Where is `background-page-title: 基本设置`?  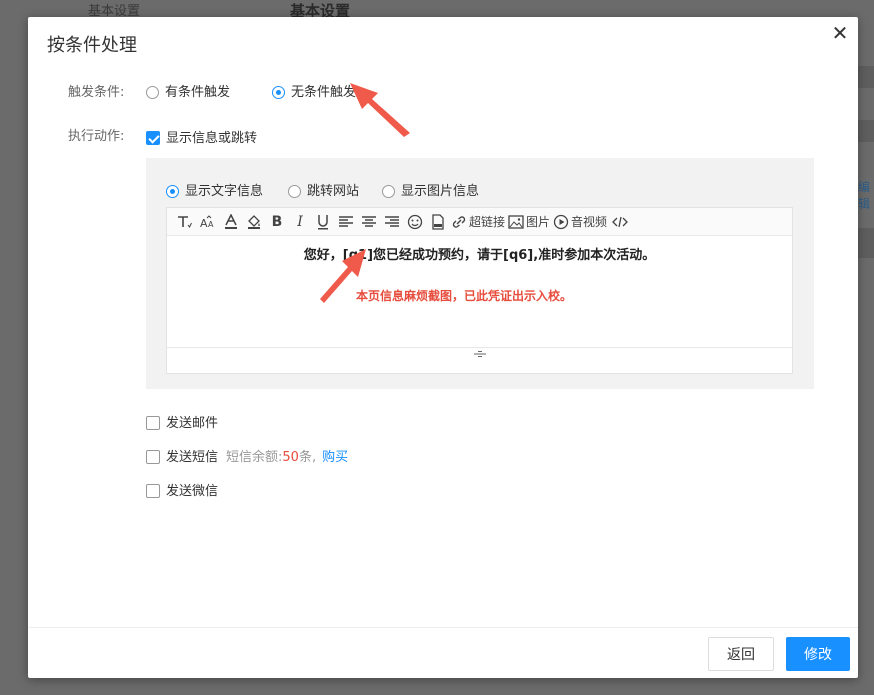
background-page-title: 基本设置 is located at coordinates (320, 11).